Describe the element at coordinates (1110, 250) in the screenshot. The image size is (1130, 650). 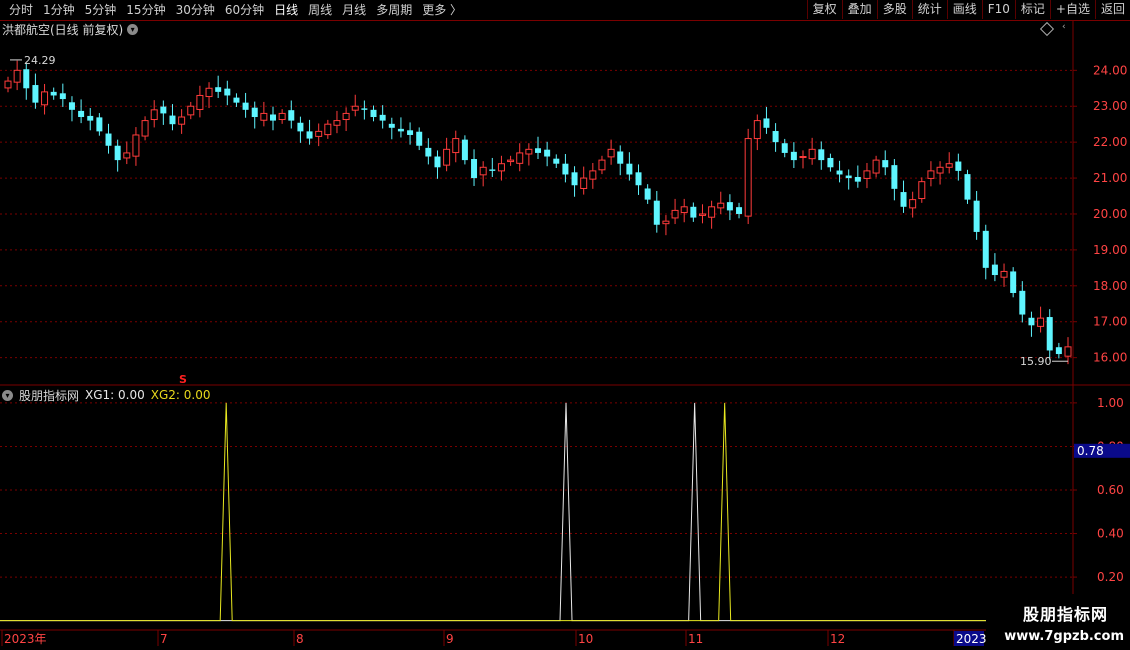
I see `main-tick-label: 19.00` at that location.